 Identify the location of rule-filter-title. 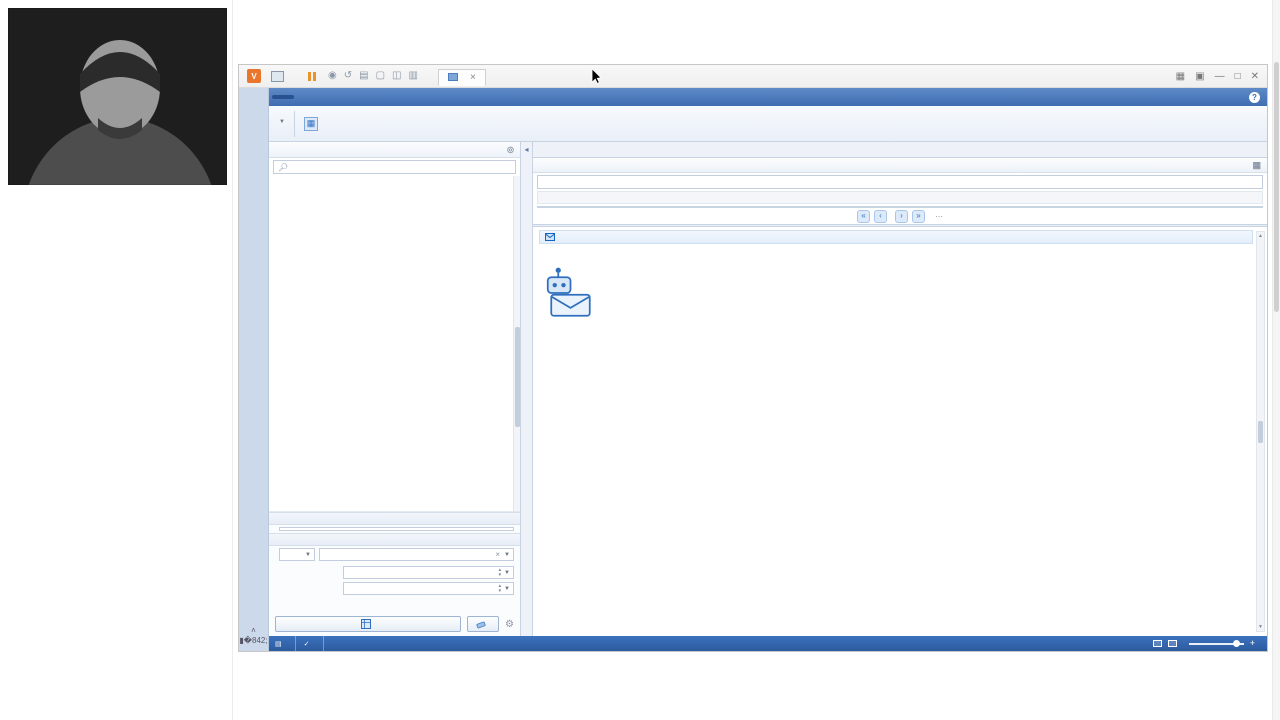
(394, 539).